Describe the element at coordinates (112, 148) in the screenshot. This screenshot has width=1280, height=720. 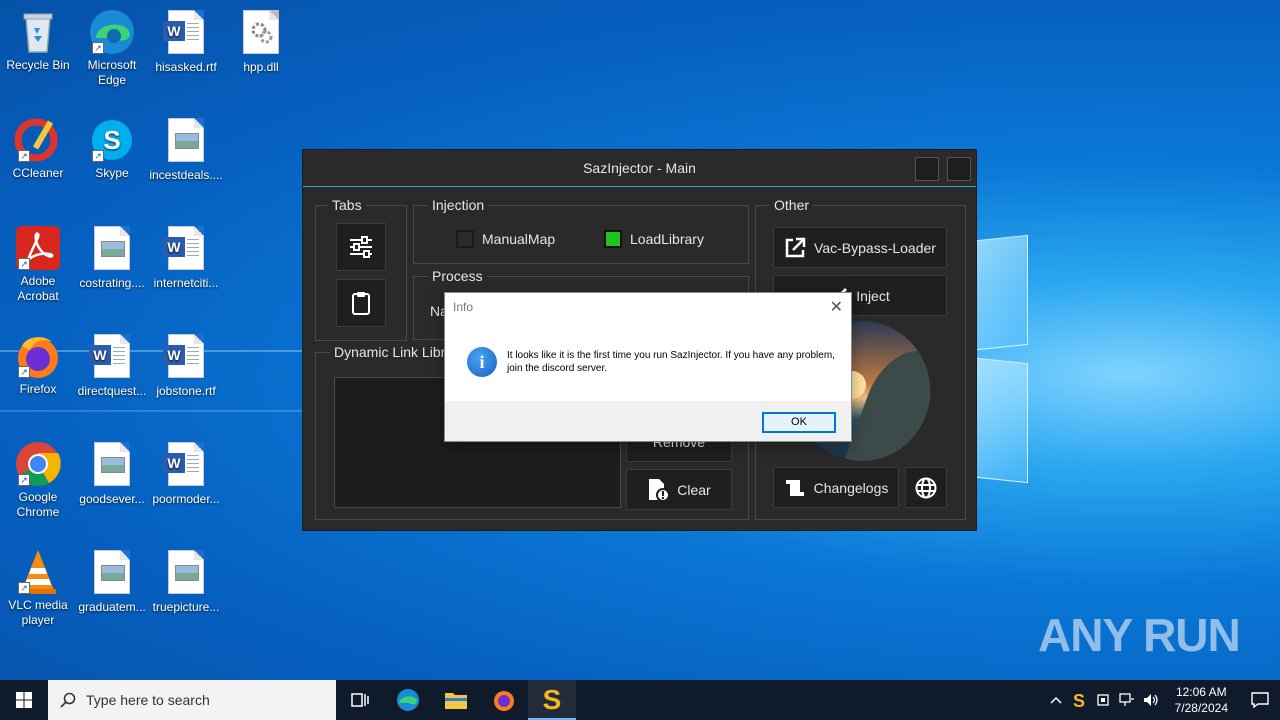
I see `desktop-icon-skype: S ↗ Skype` at that location.